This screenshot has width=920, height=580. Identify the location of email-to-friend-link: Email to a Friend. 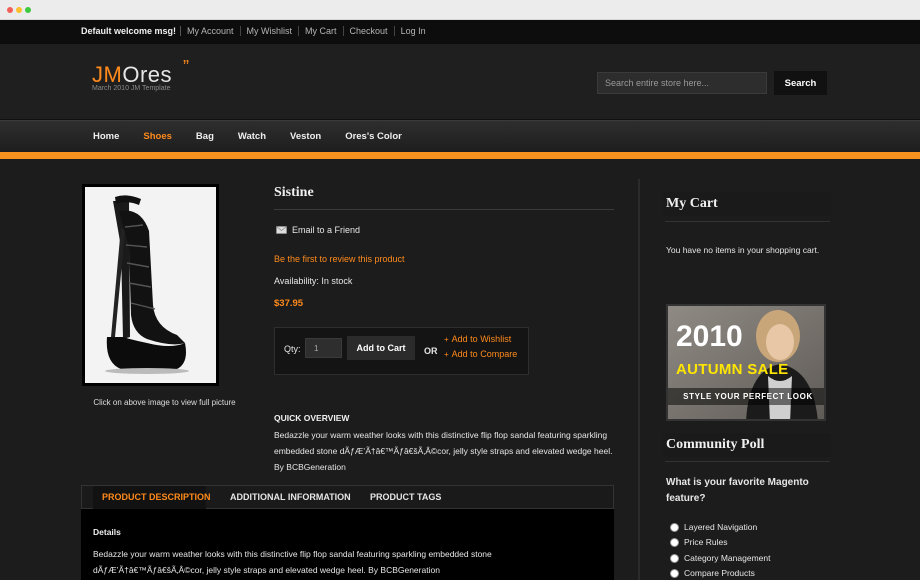
(318, 230).